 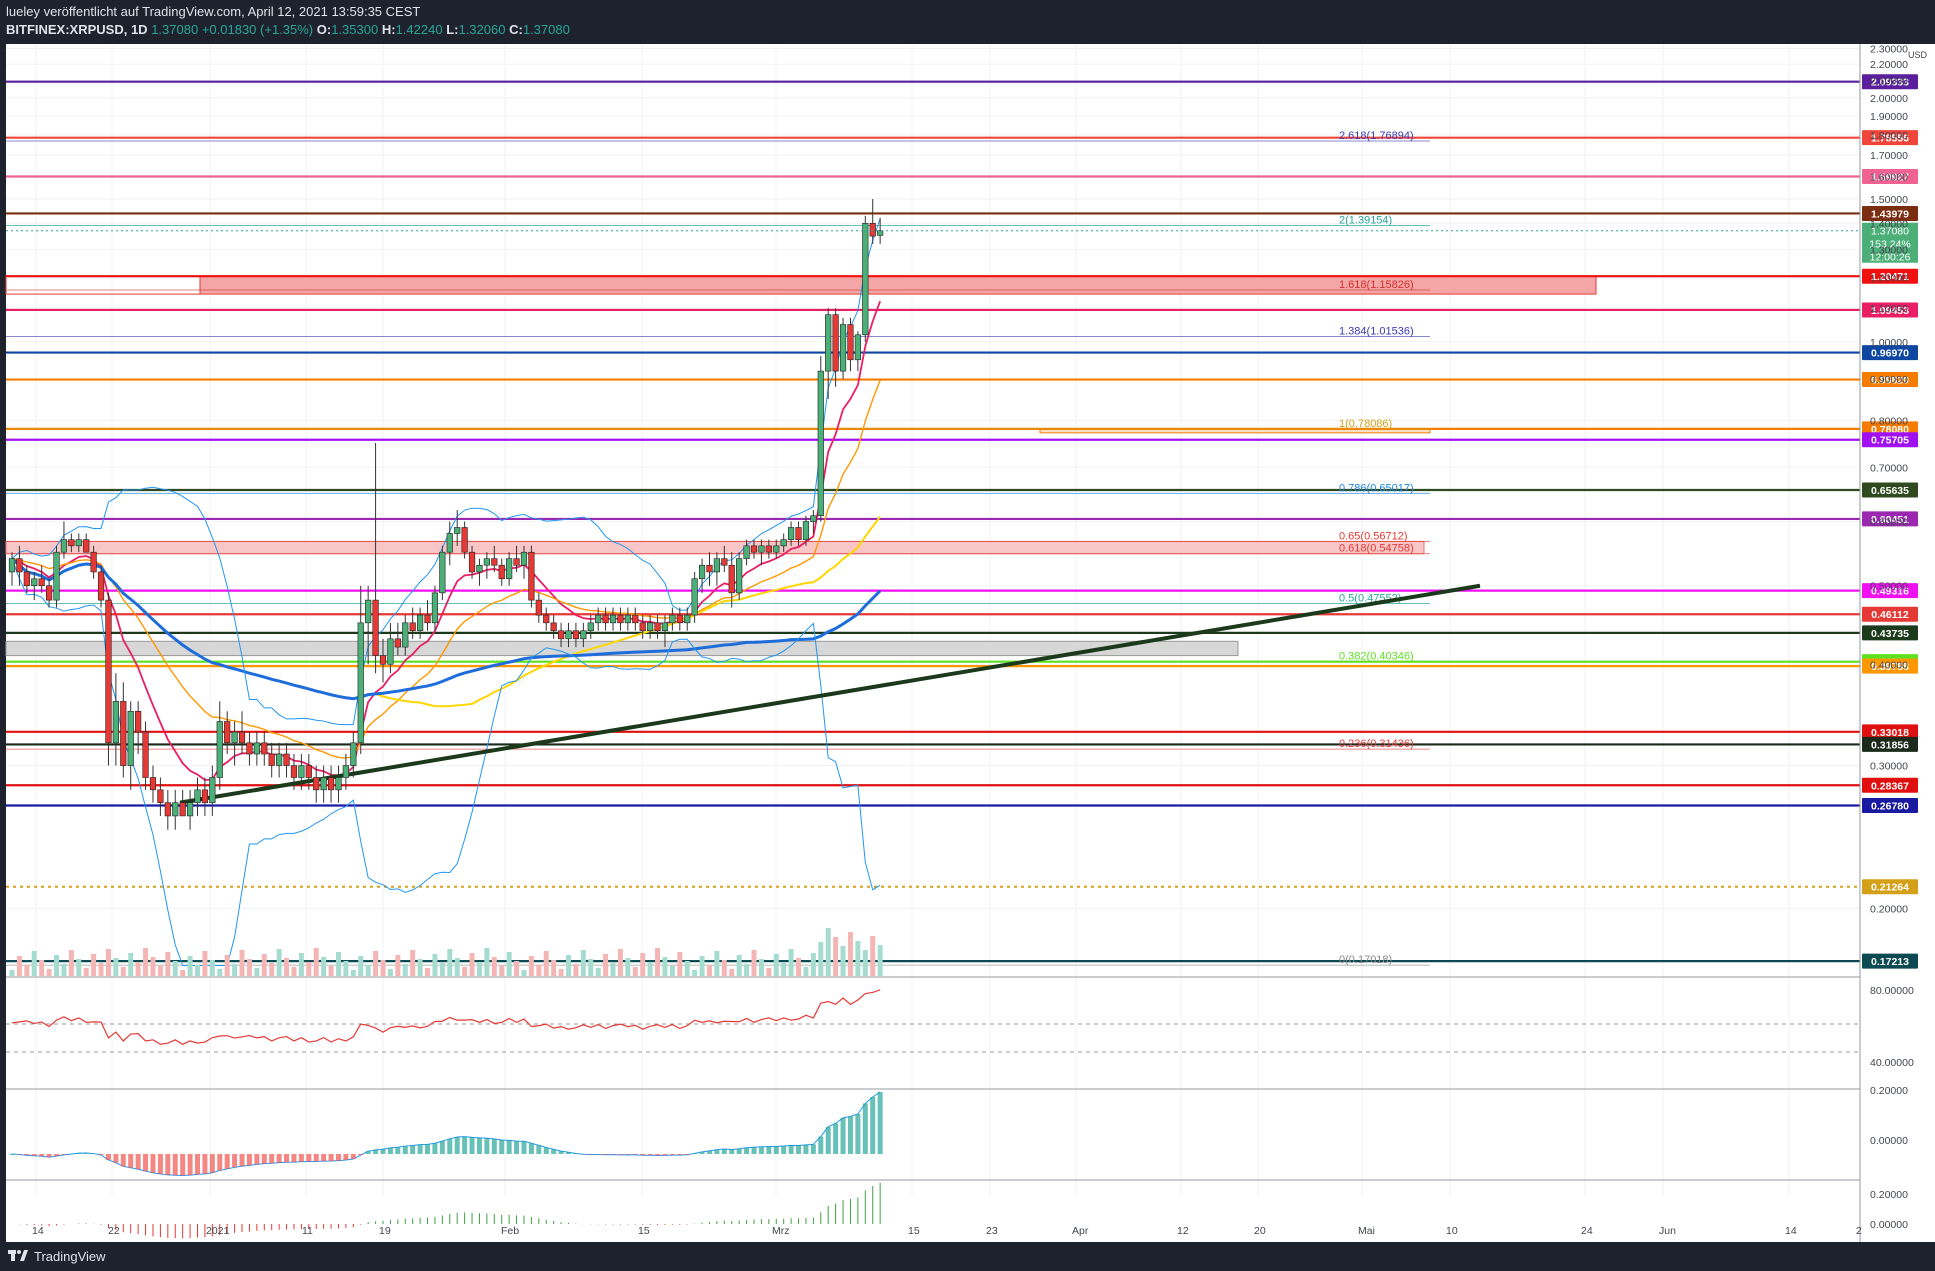 What do you see at coordinates (1889, 343) in the screenshot?
I see `price-tick-label: 1.00000` at bounding box center [1889, 343].